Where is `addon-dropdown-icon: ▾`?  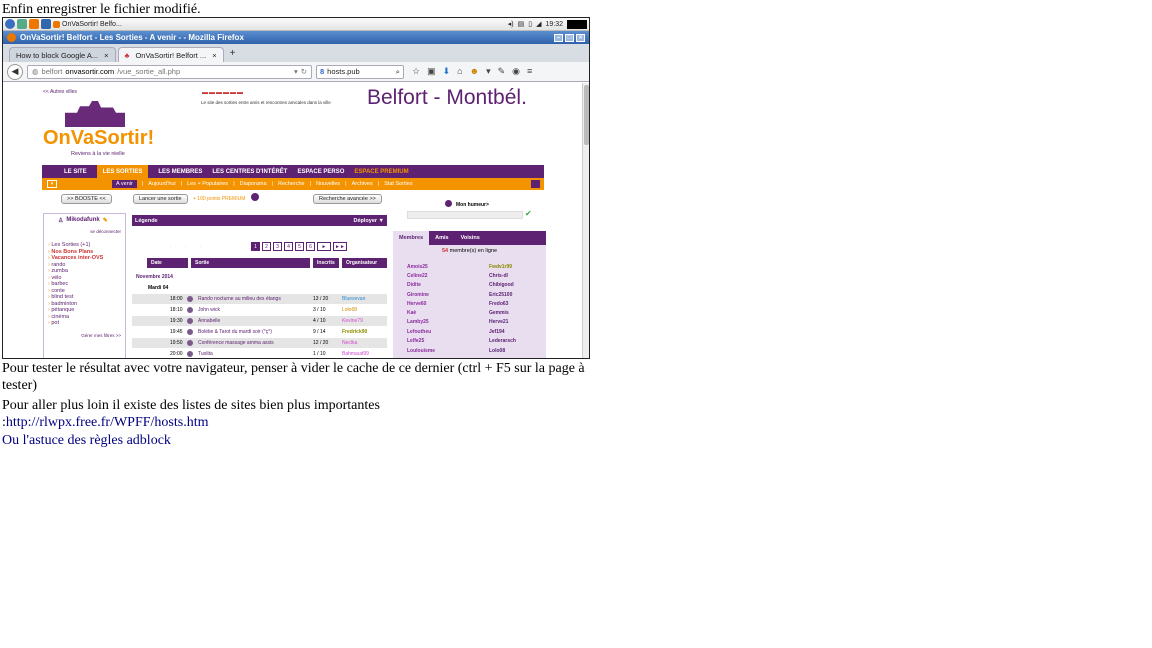
addon-dropdown-icon: ▾ is located at coordinates (488, 71).